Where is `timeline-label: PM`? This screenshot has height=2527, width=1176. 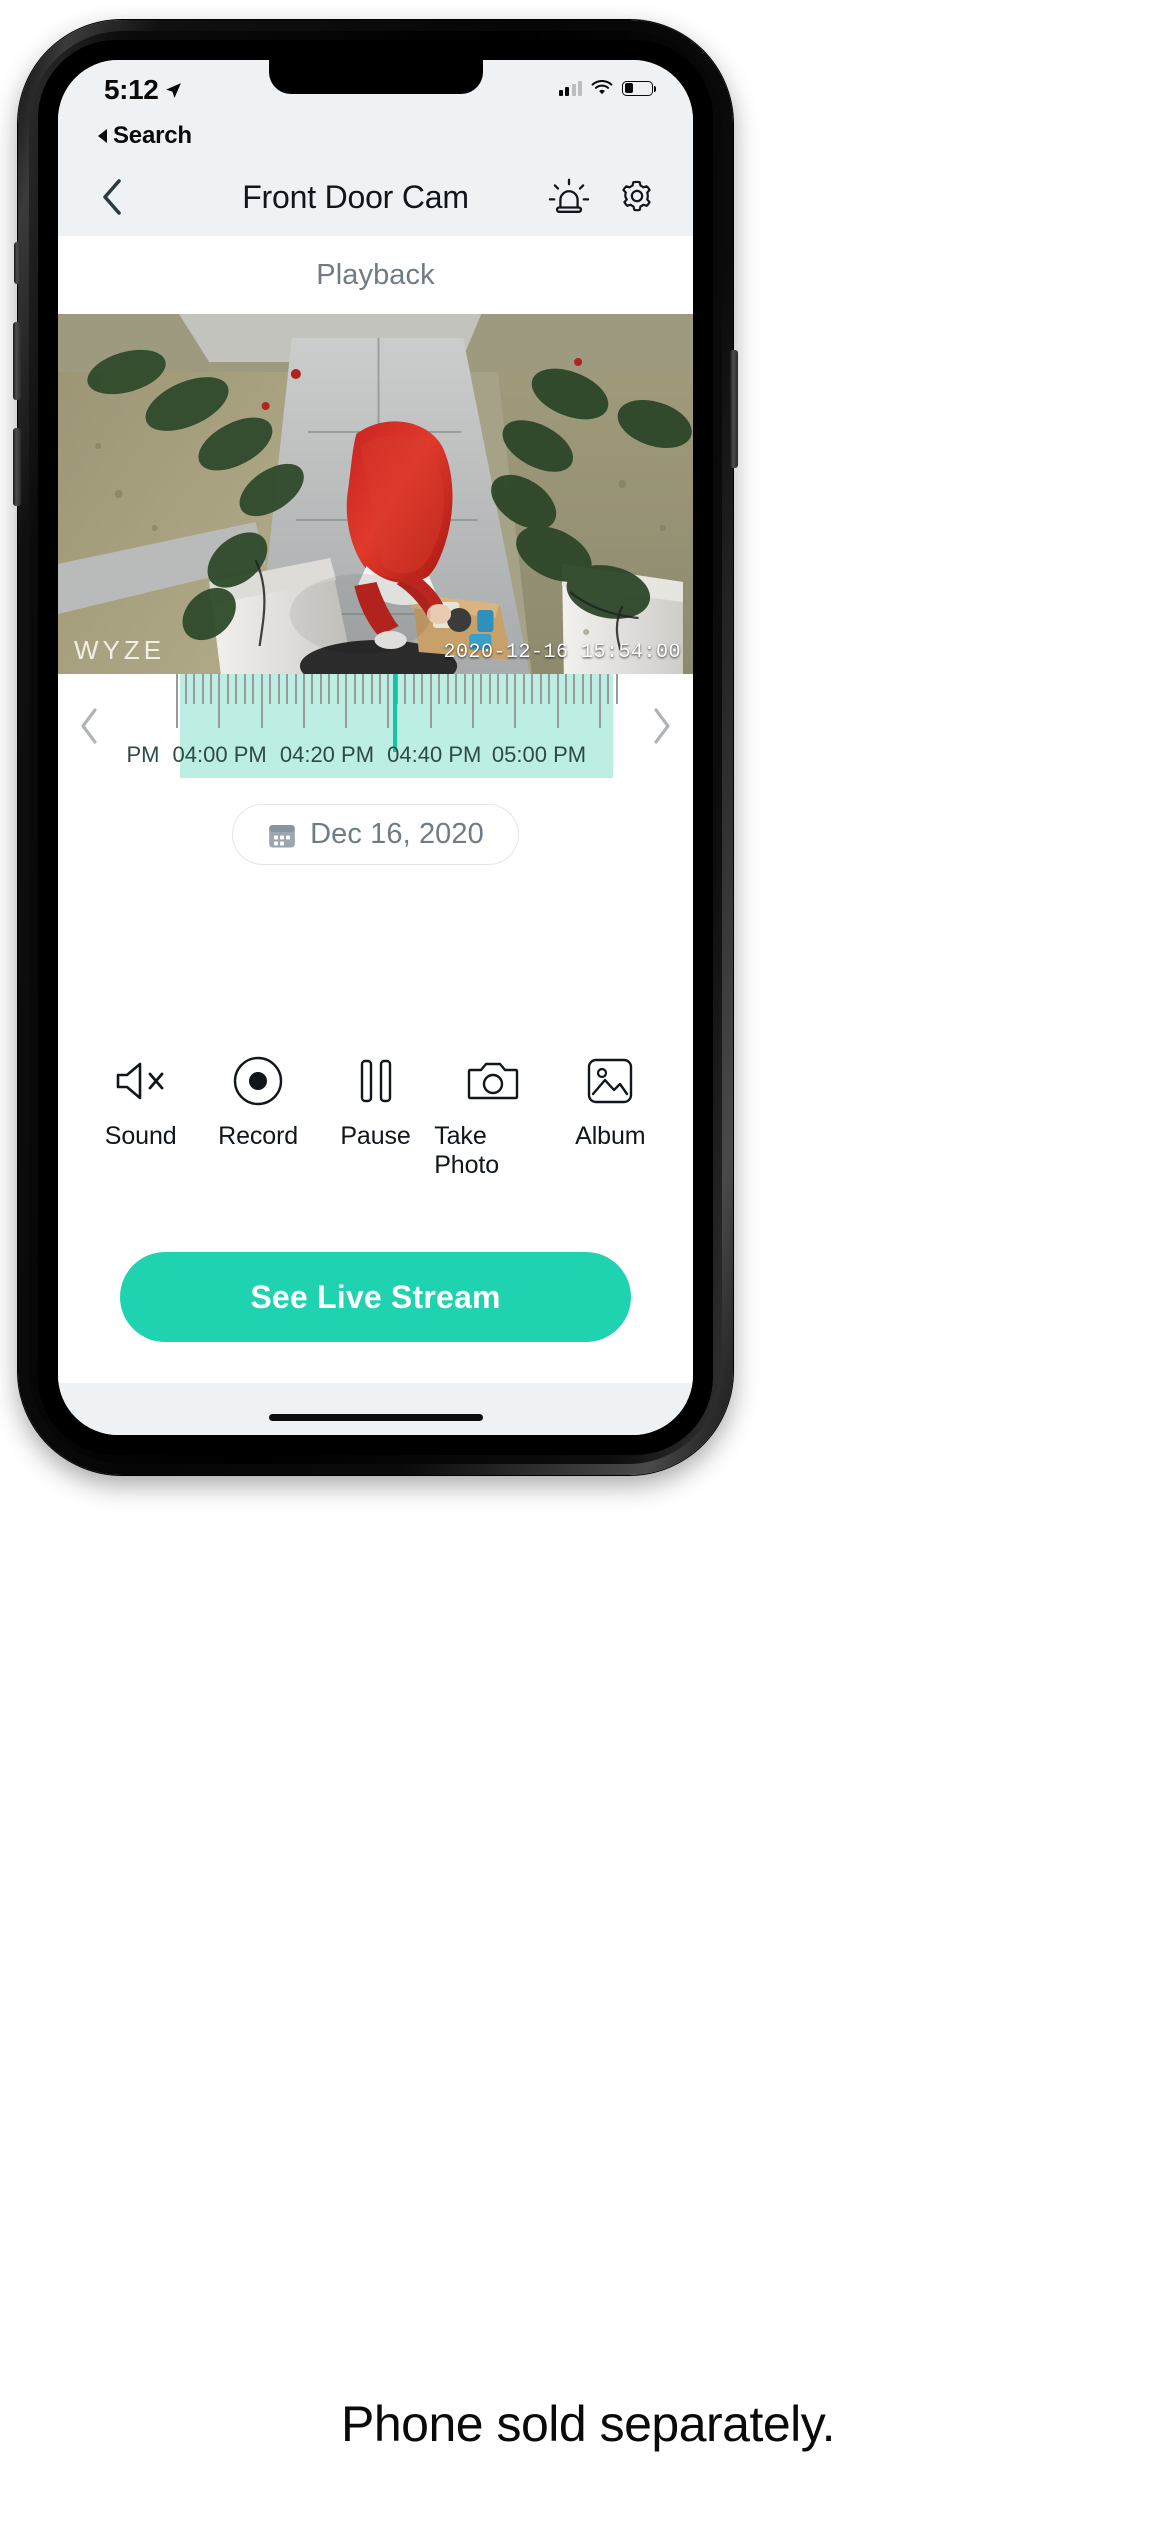 timeline-label: PM is located at coordinates (143, 754).